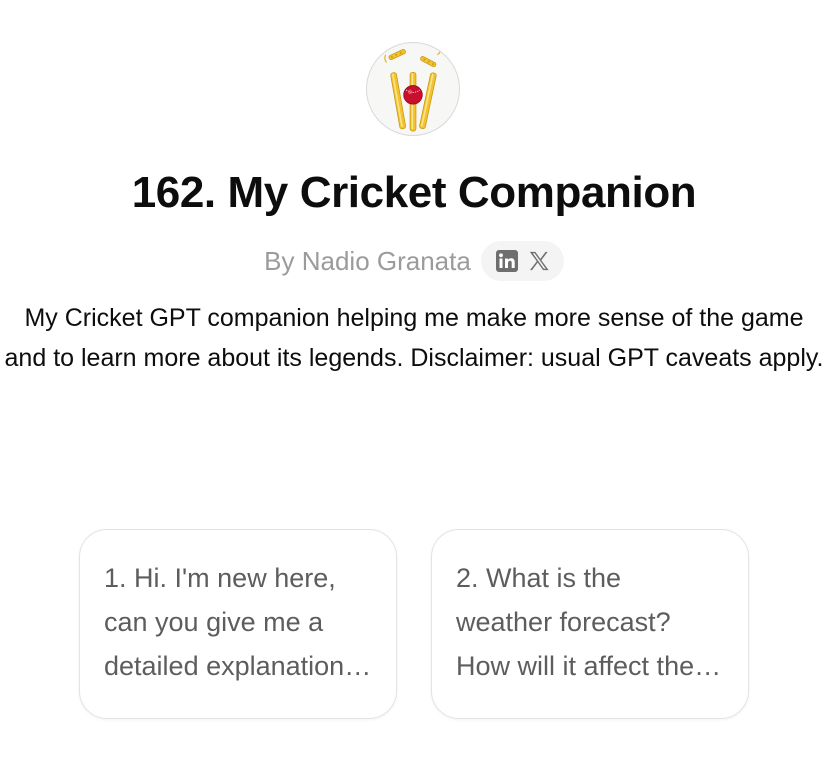 The width and height of the screenshot is (828, 782). I want to click on cricket-wicket-icon, so click(413, 89).